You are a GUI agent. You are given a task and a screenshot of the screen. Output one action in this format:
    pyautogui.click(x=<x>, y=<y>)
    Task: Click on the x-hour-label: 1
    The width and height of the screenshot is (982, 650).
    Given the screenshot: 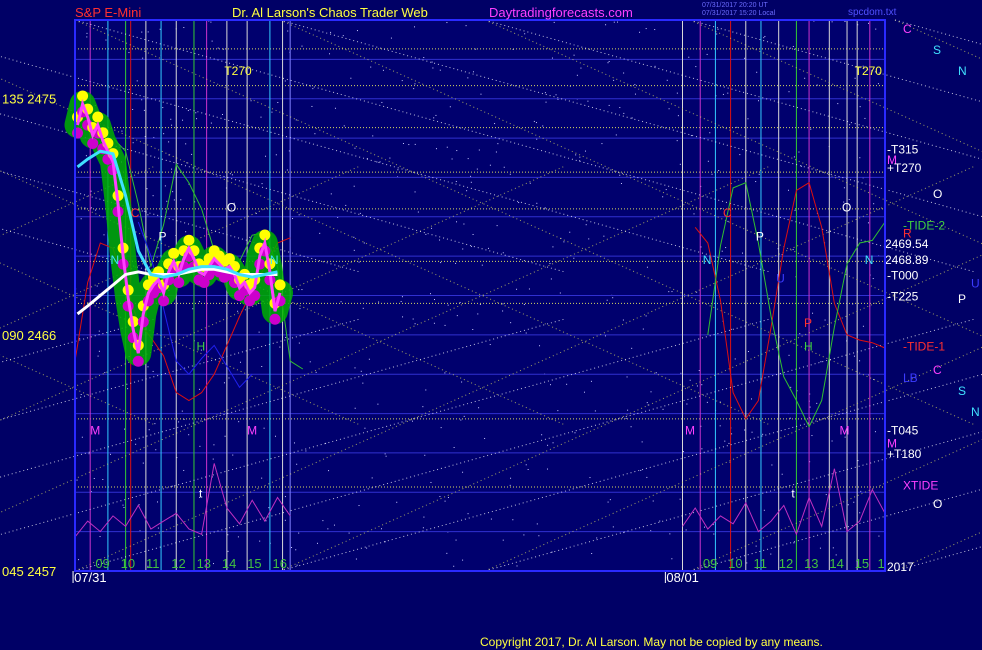 What is the action you would take?
    pyautogui.click(x=880, y=563)
    